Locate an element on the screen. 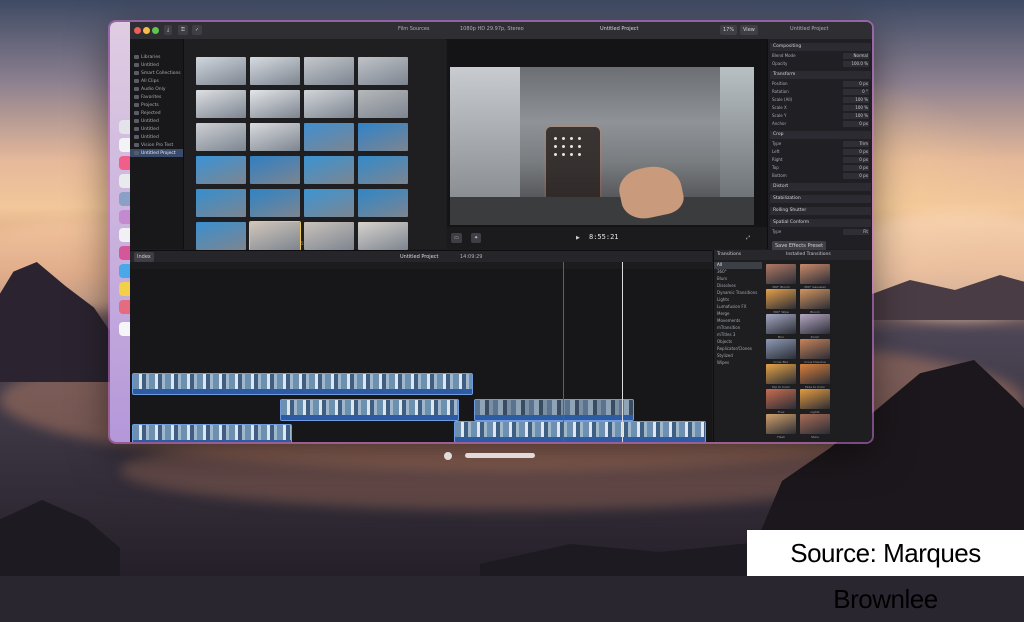 This screenshot has width=1024, height=622. transition-thumbnail: Cross Blur is located at coordinates (781, 351).